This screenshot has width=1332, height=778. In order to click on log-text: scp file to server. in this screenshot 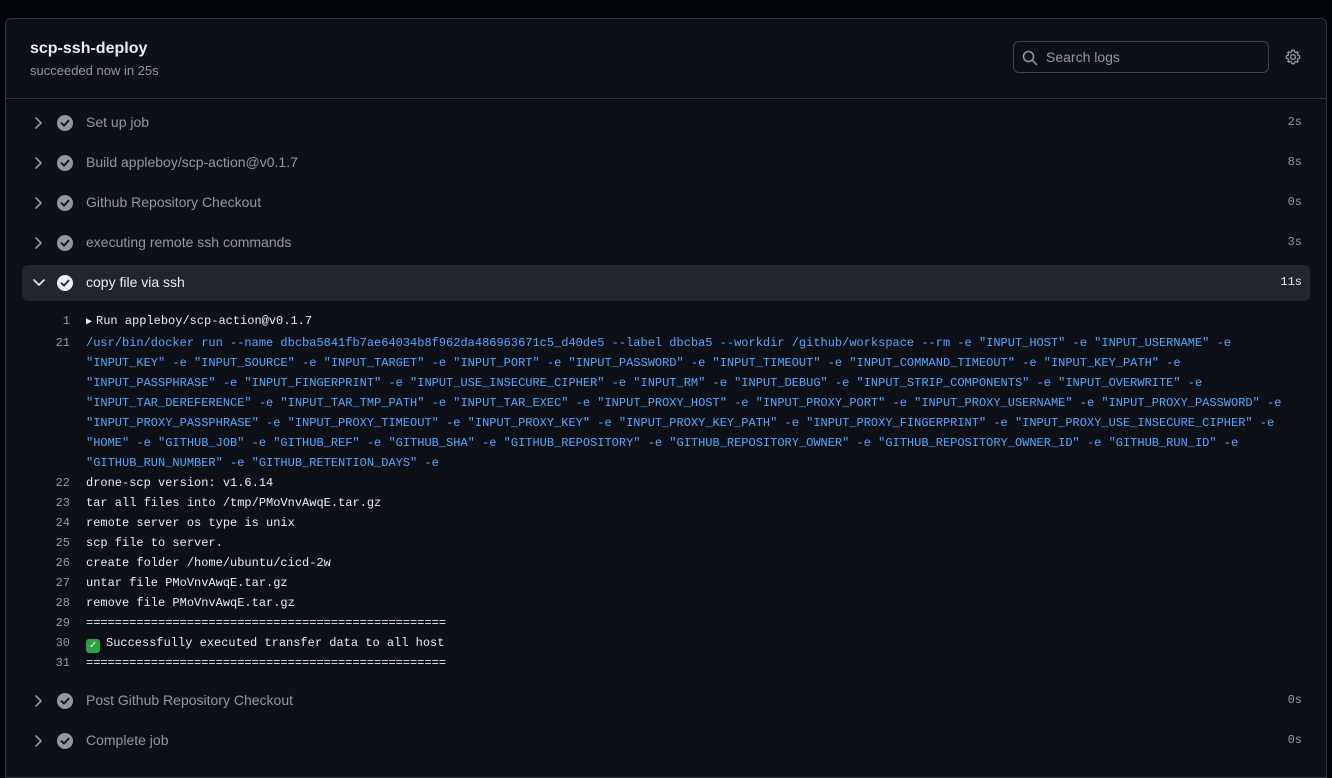, I will do `click(154, 543)`.